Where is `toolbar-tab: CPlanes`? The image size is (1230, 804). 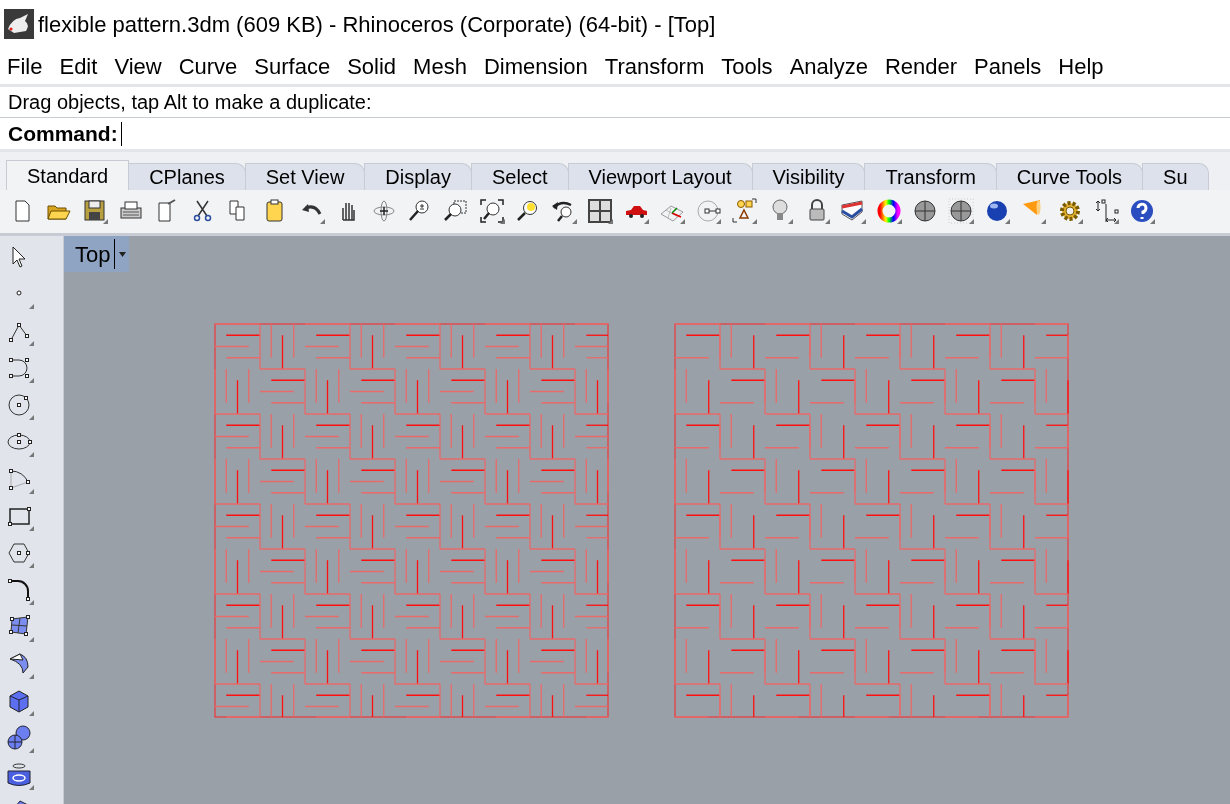
toolbar-tab: CPlanes is located at coordinates (187, 176).